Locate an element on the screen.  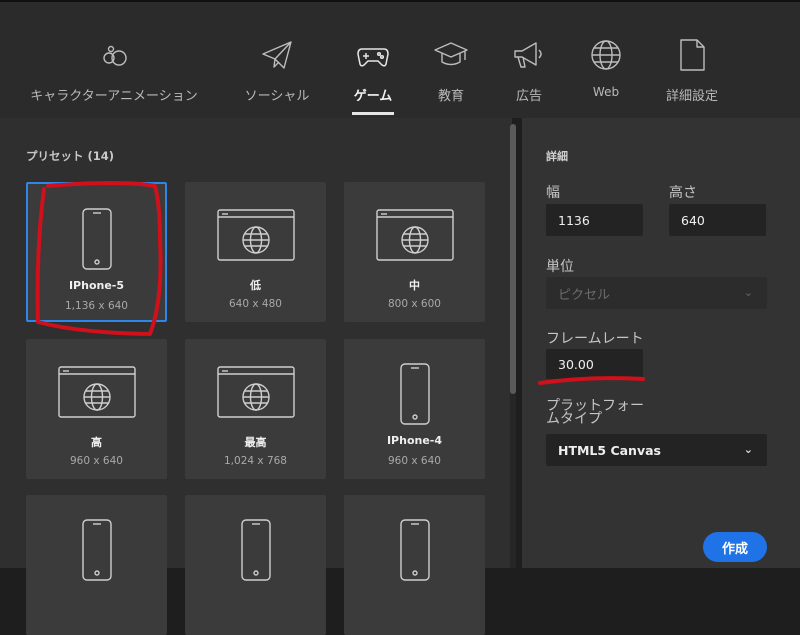
preset-card-low: 低 640 x 480 is located at coordinates (255, 252).